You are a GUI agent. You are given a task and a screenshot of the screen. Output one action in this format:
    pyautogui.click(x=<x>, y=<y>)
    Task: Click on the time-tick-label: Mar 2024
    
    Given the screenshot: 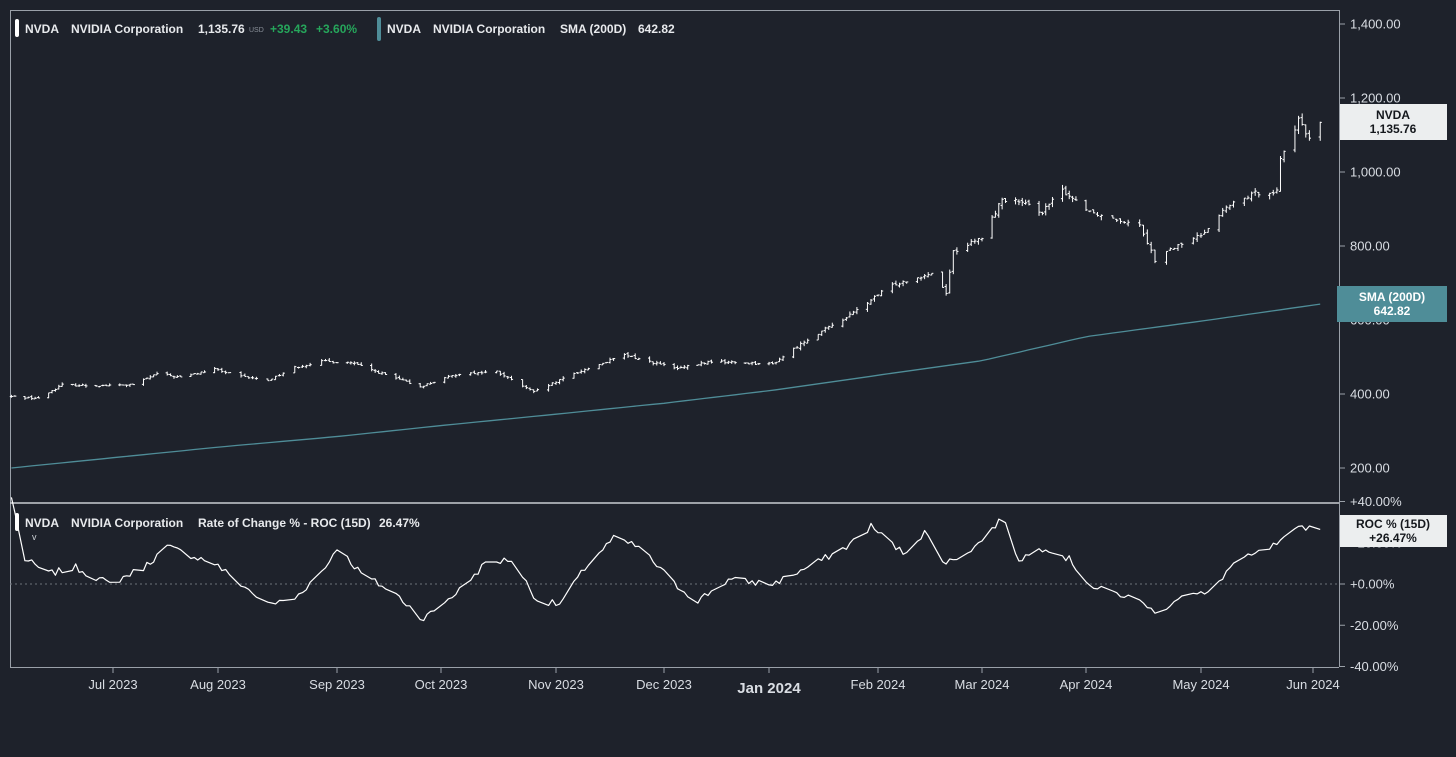 What is the action you would take?
    pyautogui.click(x=982, y=684)
    